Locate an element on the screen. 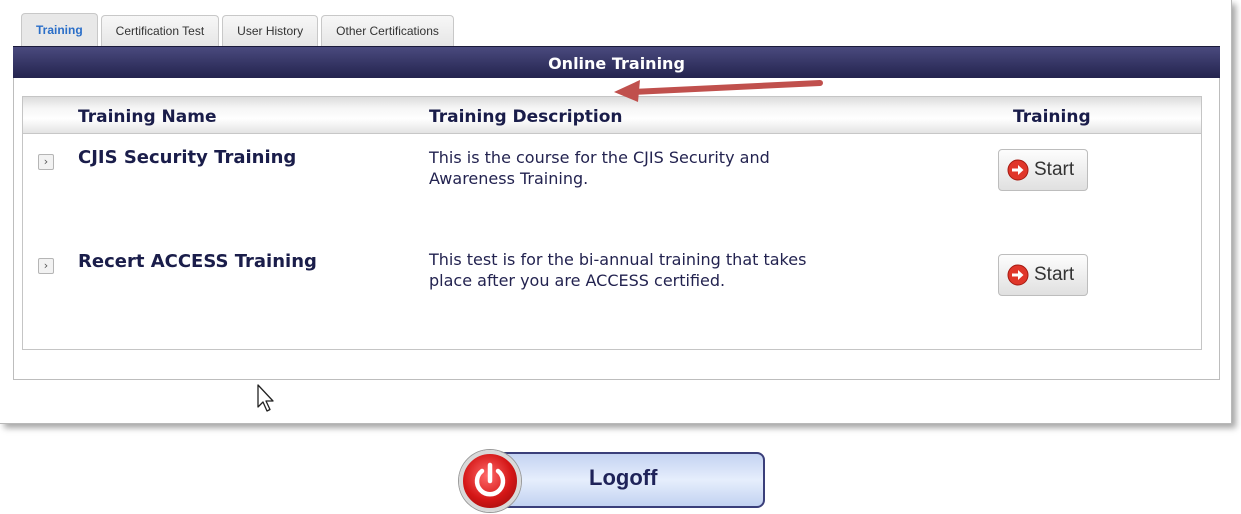  power-icon is located at coordinates (490, 481).